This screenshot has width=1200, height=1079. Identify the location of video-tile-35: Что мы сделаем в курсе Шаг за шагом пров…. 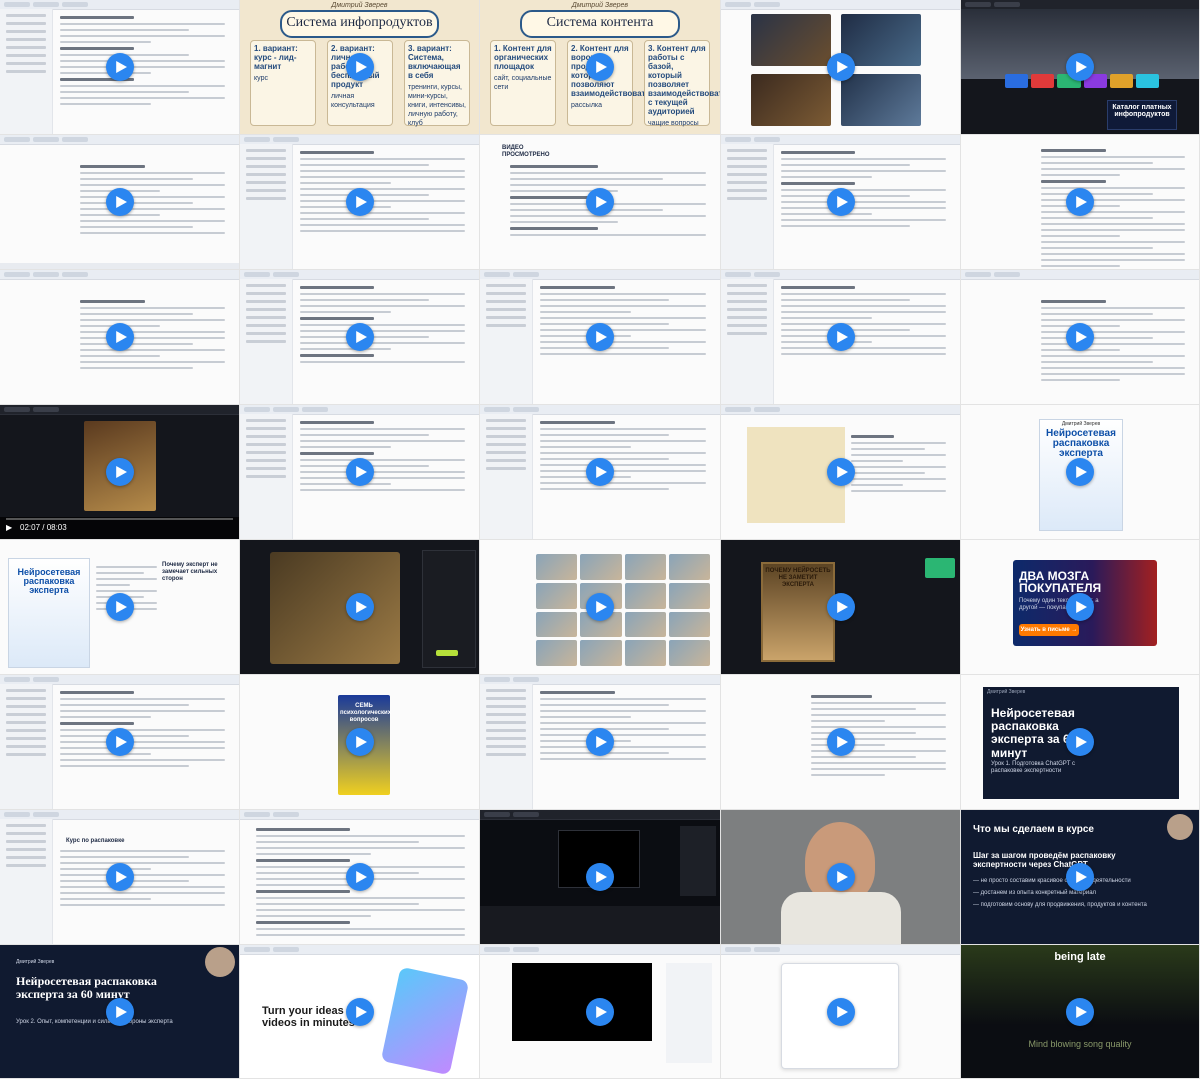
(1080, 877).